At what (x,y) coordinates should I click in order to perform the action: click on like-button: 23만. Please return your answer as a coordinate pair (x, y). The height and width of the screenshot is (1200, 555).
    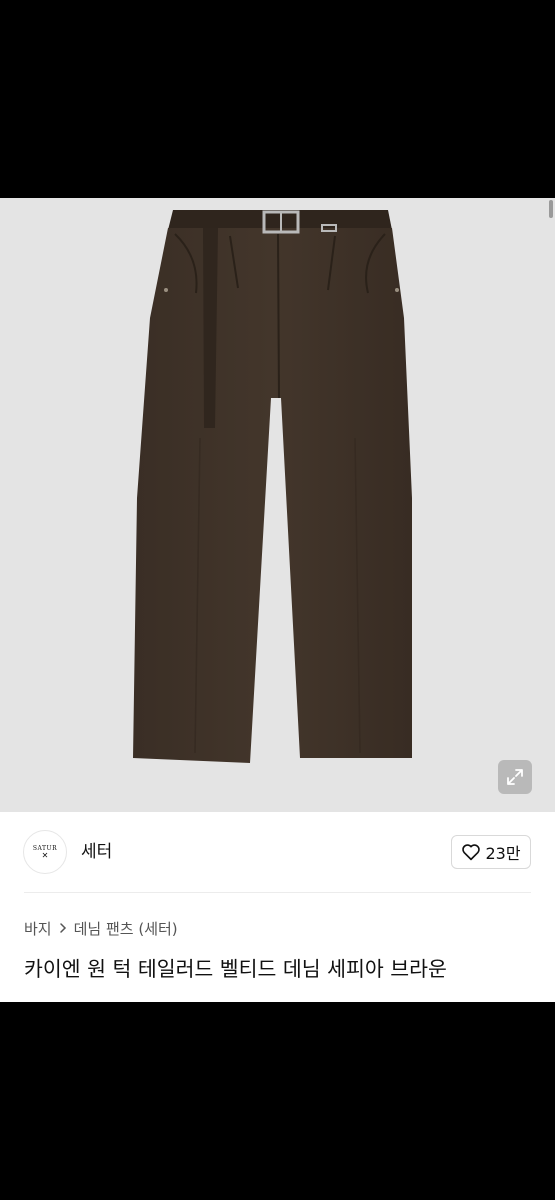
    Looking at the image, I should click on (491, 852).